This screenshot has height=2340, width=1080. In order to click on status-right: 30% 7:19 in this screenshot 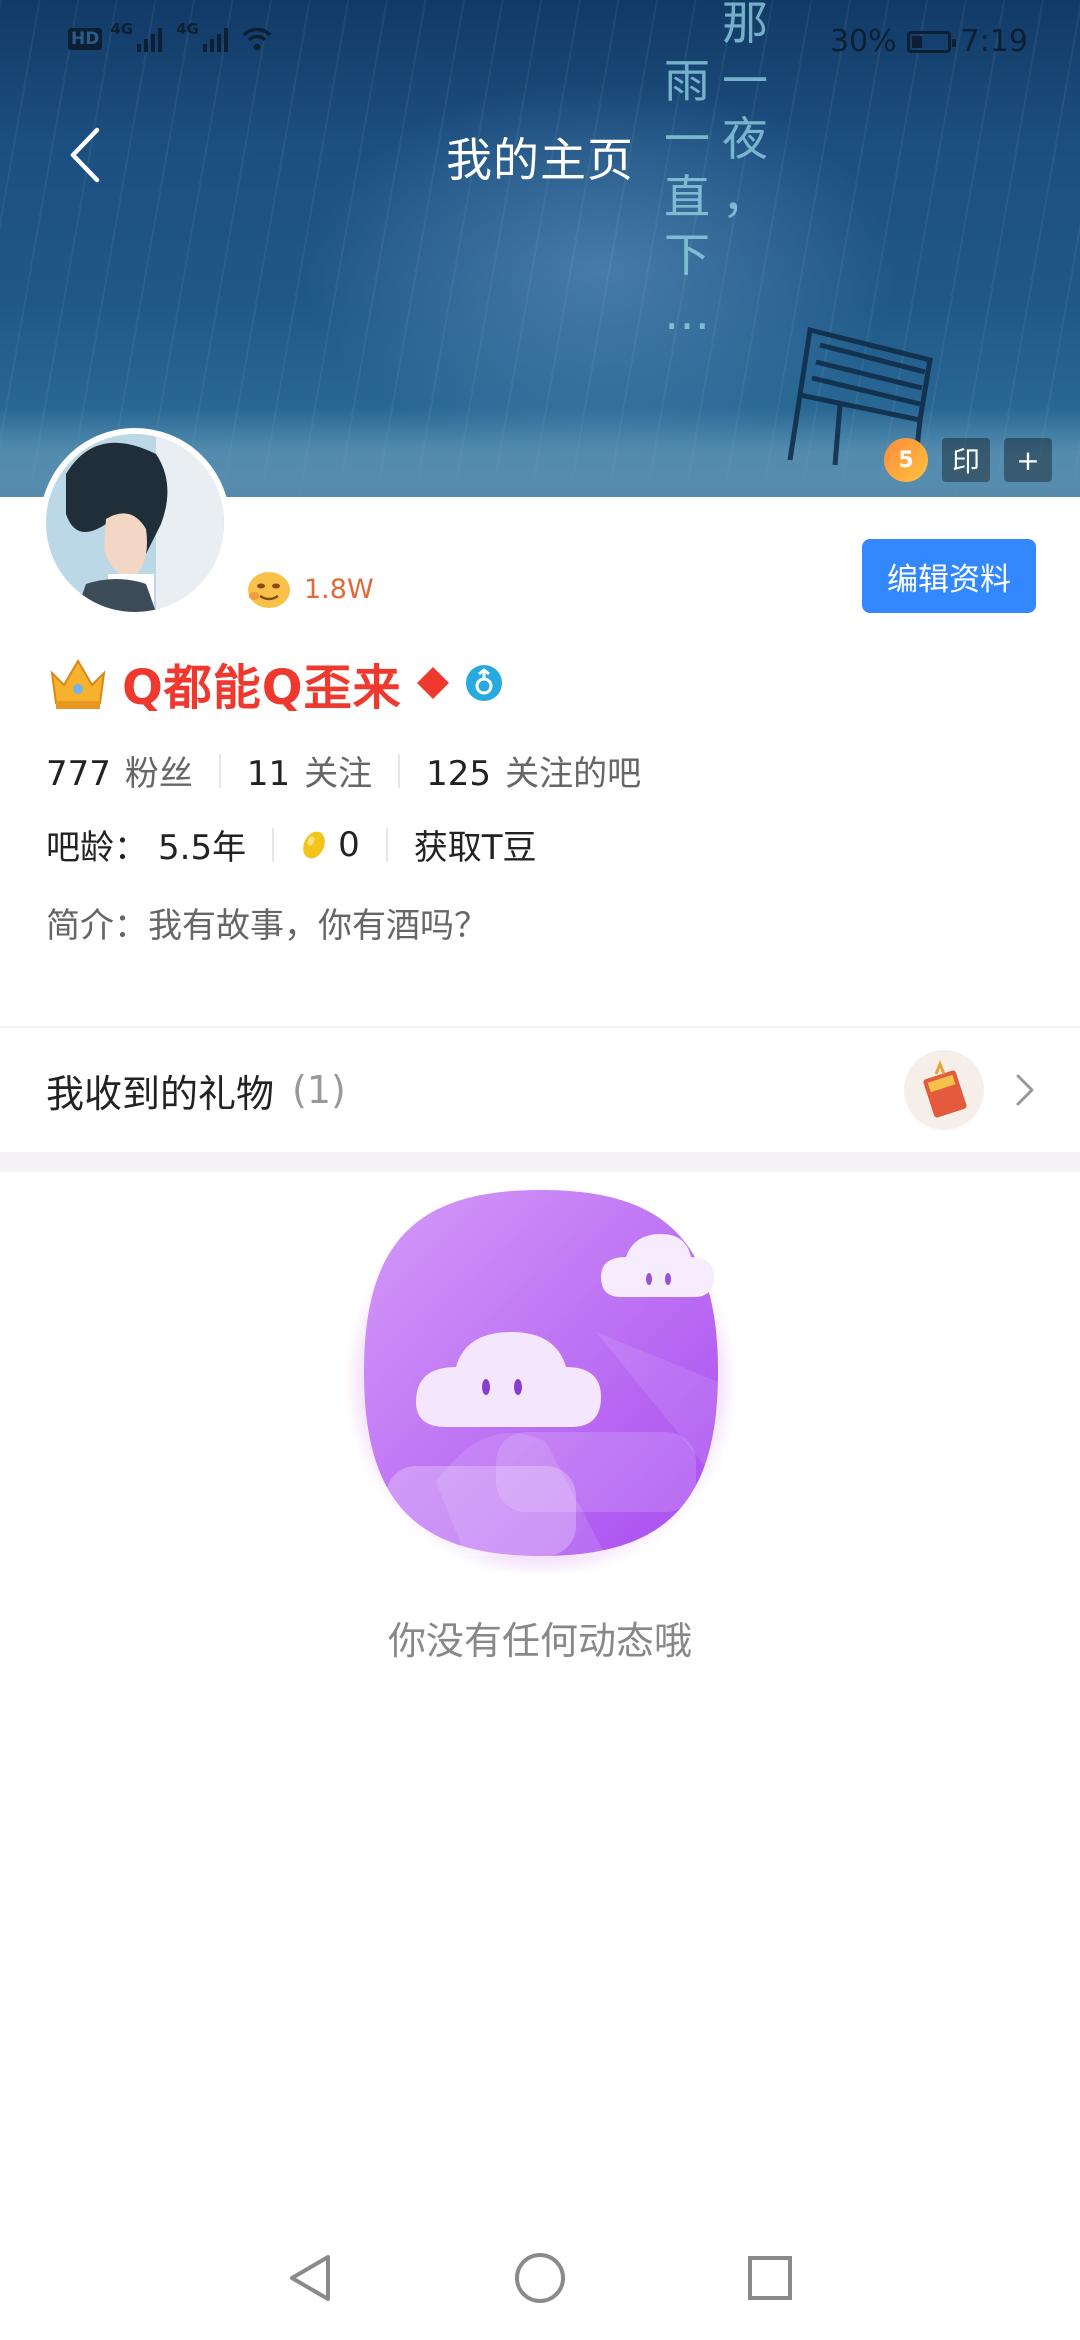, I will do `click(929, 41)`.